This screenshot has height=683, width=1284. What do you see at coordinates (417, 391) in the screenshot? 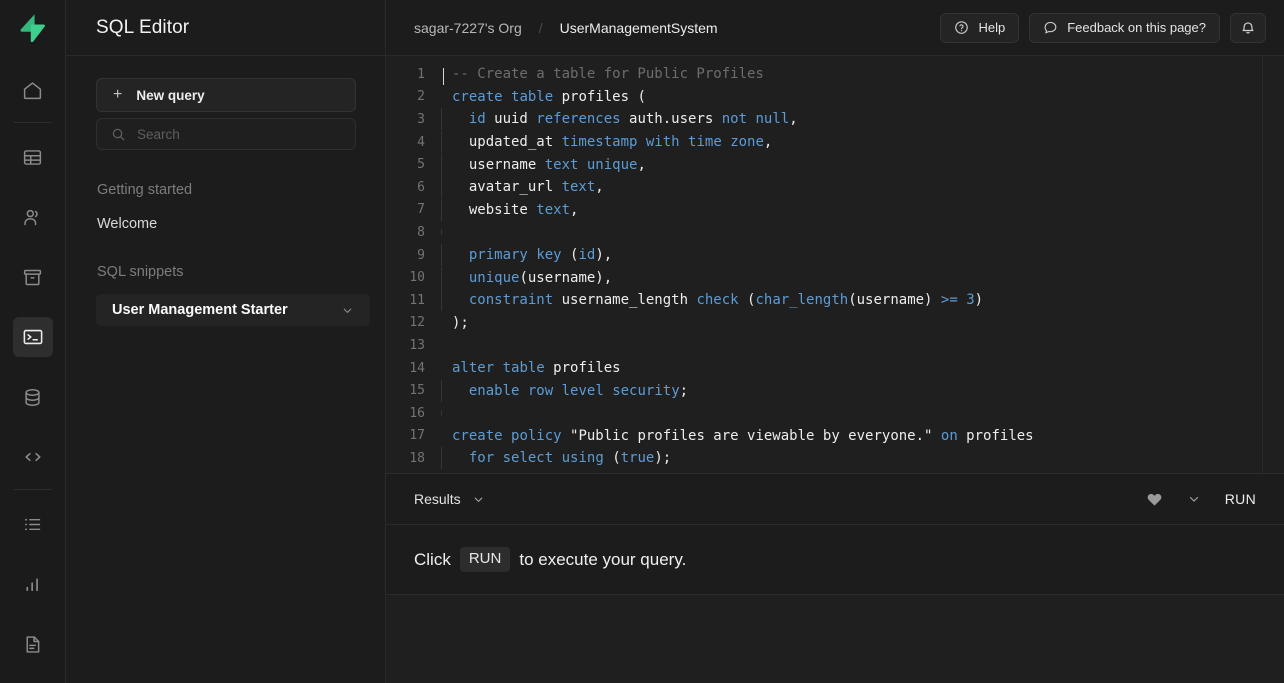
I see `line-number: 15` at bounding box center [417, 391].